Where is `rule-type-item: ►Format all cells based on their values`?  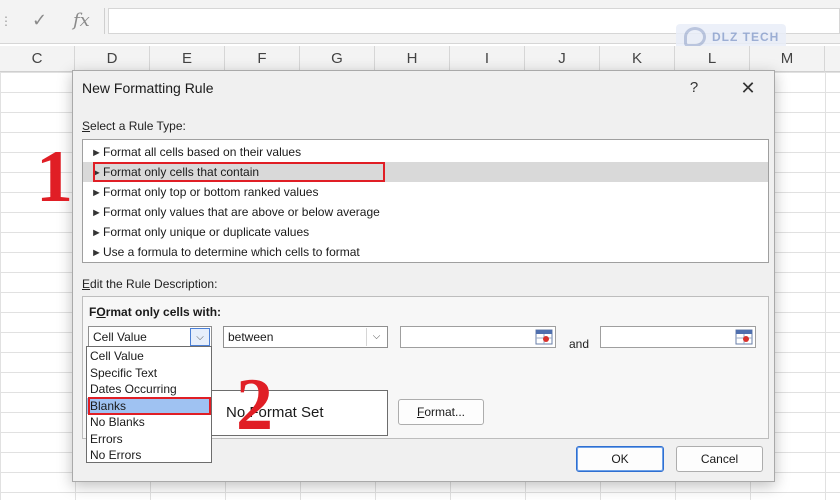
rule-type-item: ►Format all cells based on their values is located at coordinates (425, 152).